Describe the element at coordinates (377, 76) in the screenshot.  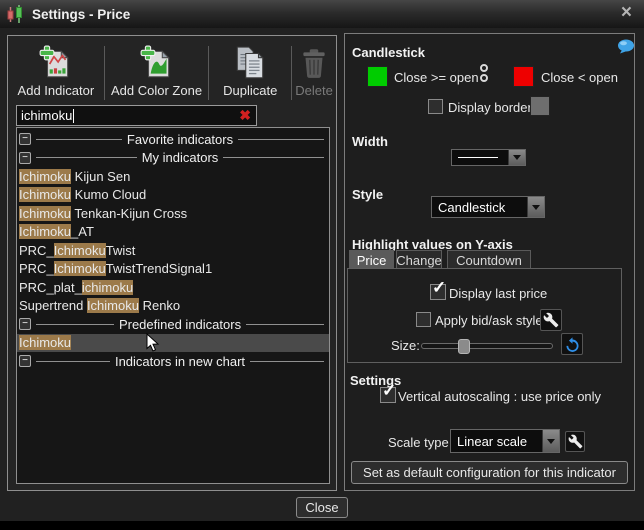
I see `close-up-color-swatch` at that location.